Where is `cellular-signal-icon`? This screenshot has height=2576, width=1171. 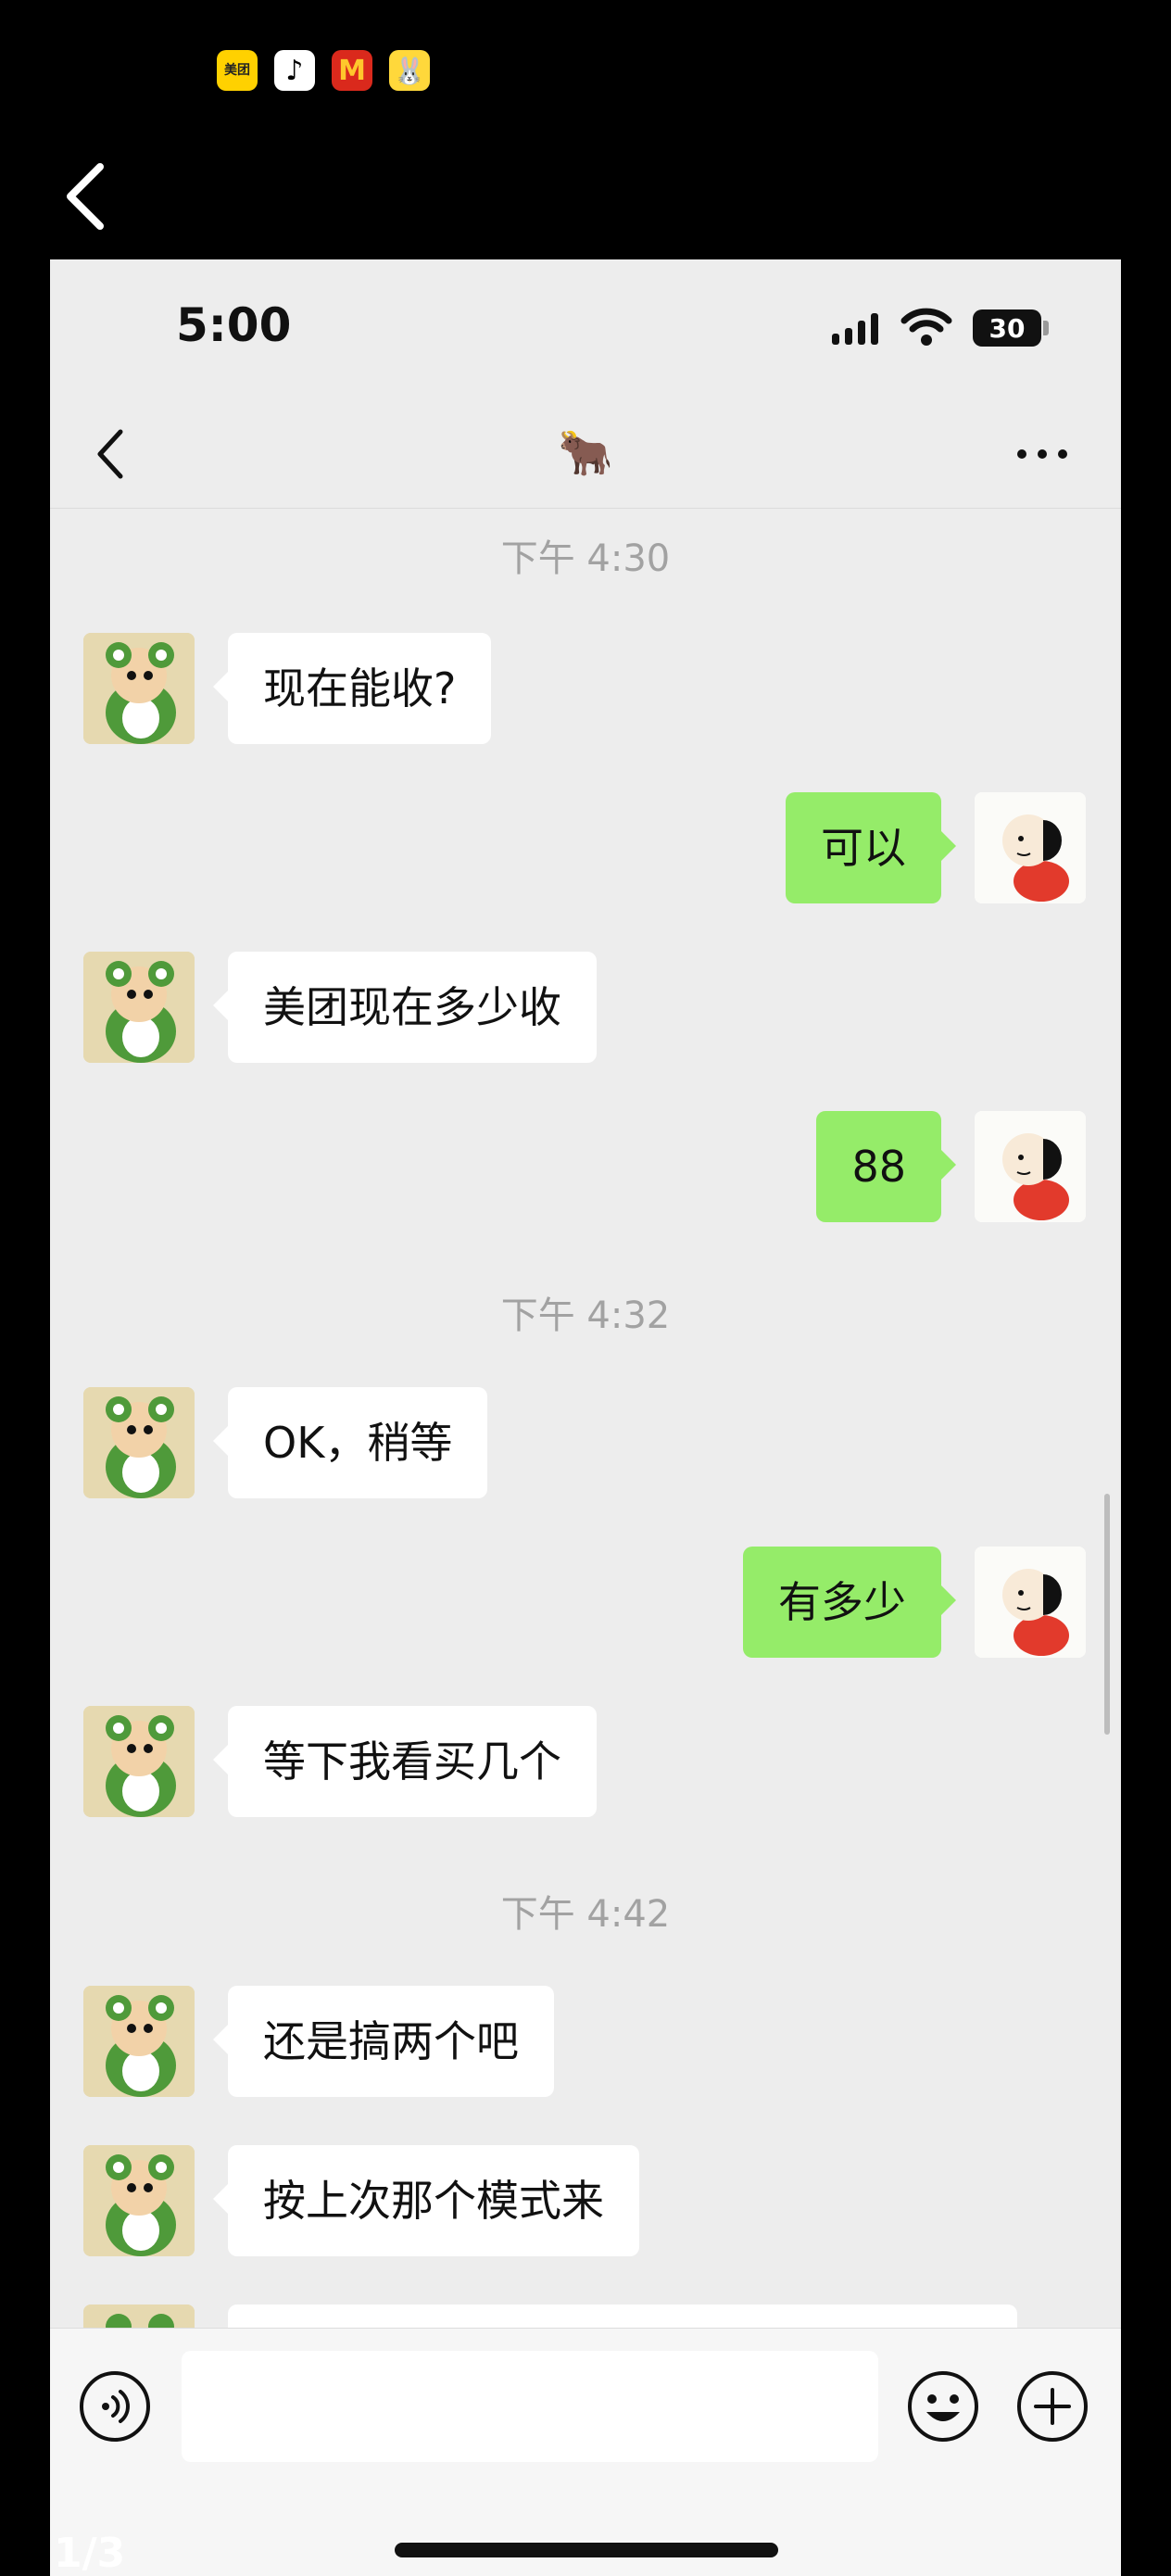
cellular-signal-icon is located at coordinates (855, 329).